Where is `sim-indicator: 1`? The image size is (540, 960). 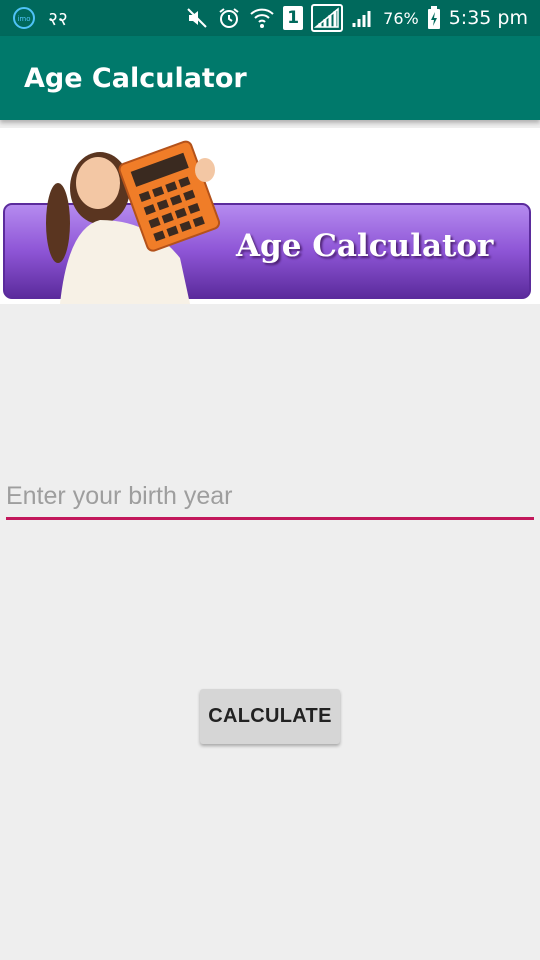 sim-indicator: 1 is located at coordinates (293, 18).